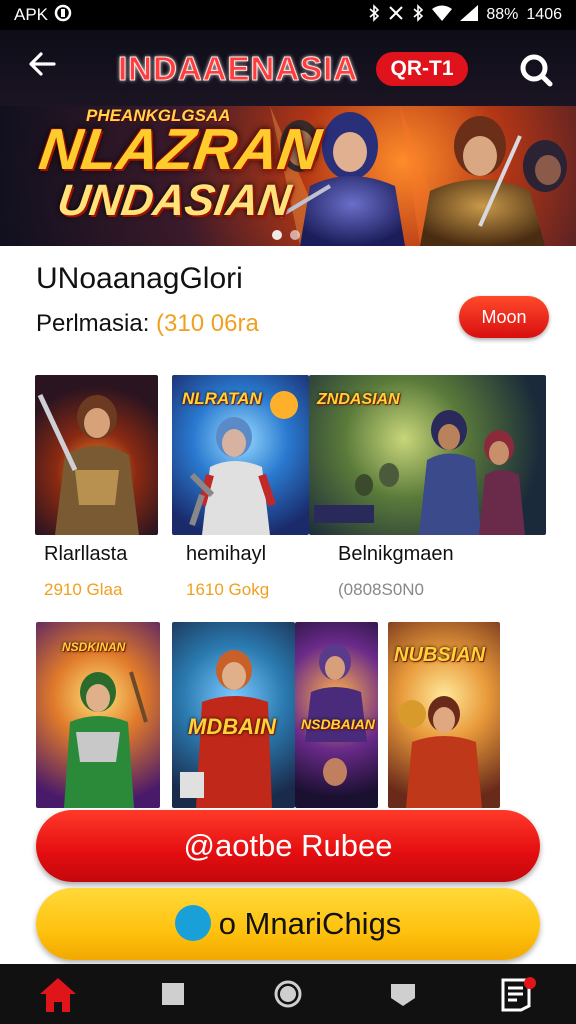  What do you see at coordinates (286, 235) in the screenshot?
I see `carousel-indicator` at bounding box center [286, 235].